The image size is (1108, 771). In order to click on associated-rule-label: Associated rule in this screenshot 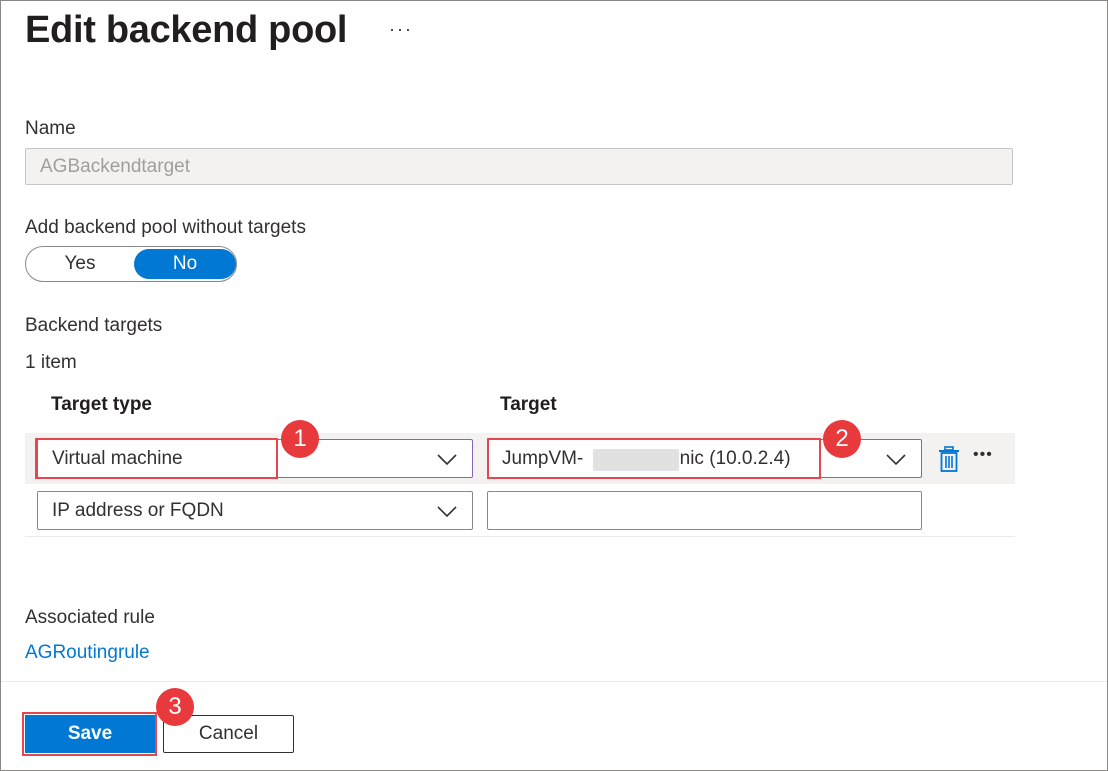, I will do `click(90, 617)`.